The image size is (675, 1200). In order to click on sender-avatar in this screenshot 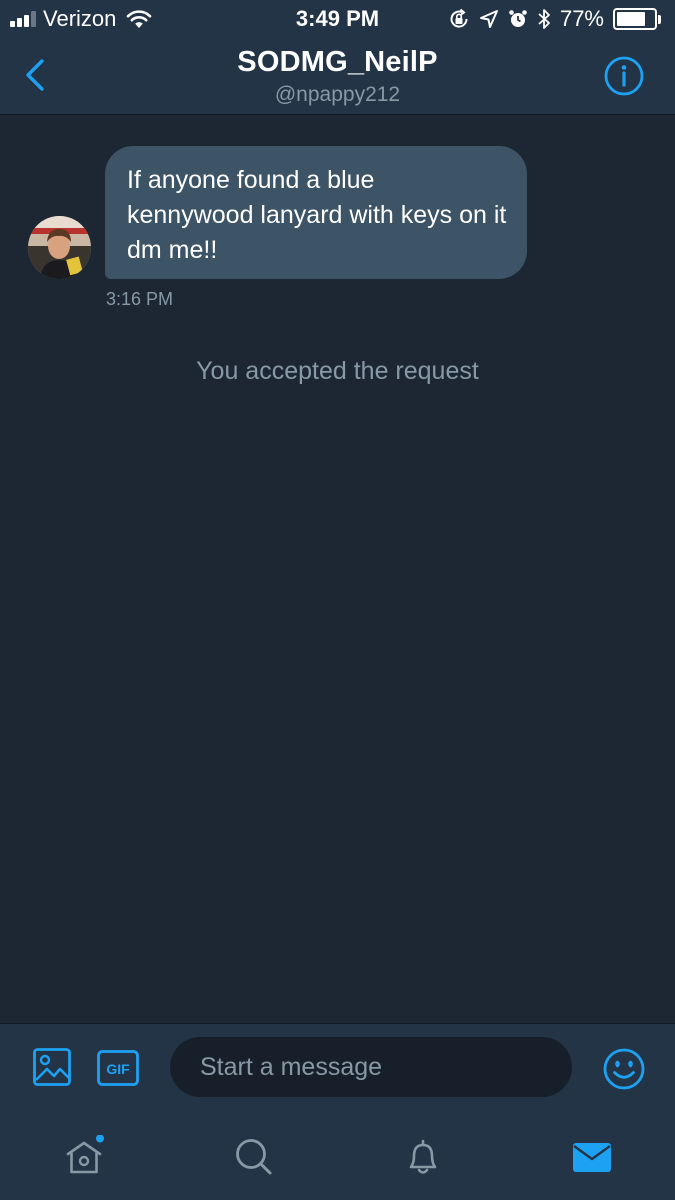, I will do `click(59, 247)`.